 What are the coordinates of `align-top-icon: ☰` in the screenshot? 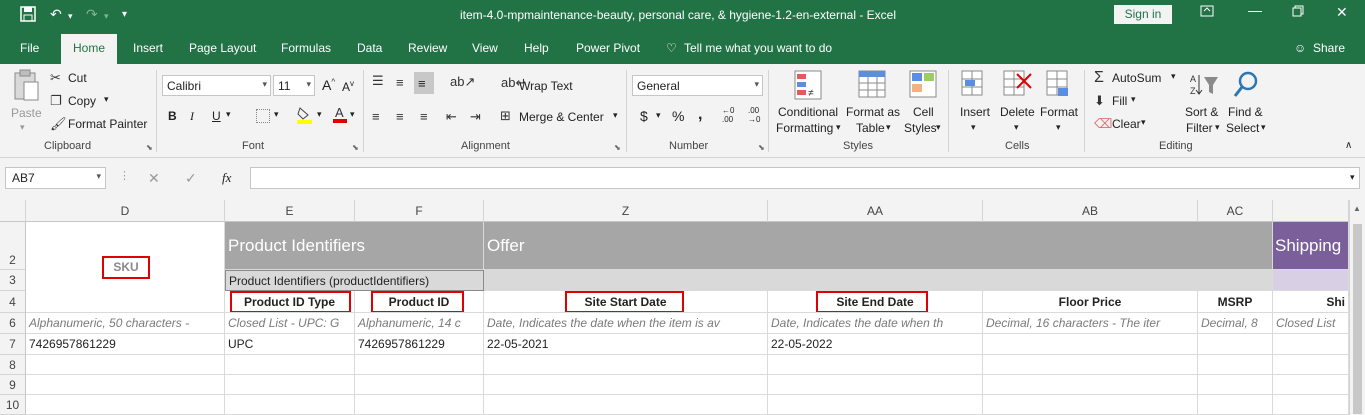 It's located at (378, 81).